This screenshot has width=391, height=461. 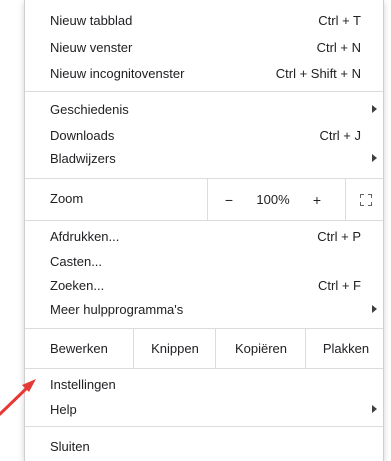 I want to click on menu-item-shortcut: Ctrl + J, so click(x=340, y=135).